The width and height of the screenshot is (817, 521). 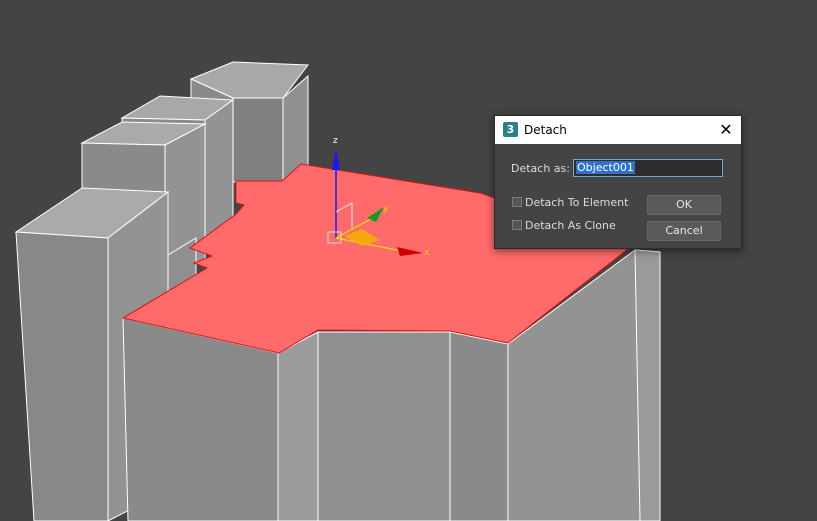 What do you see at coordinates (545, 130) in the screenshot?
I see `dialog-title: Detach` at bounding box center [545, 130].